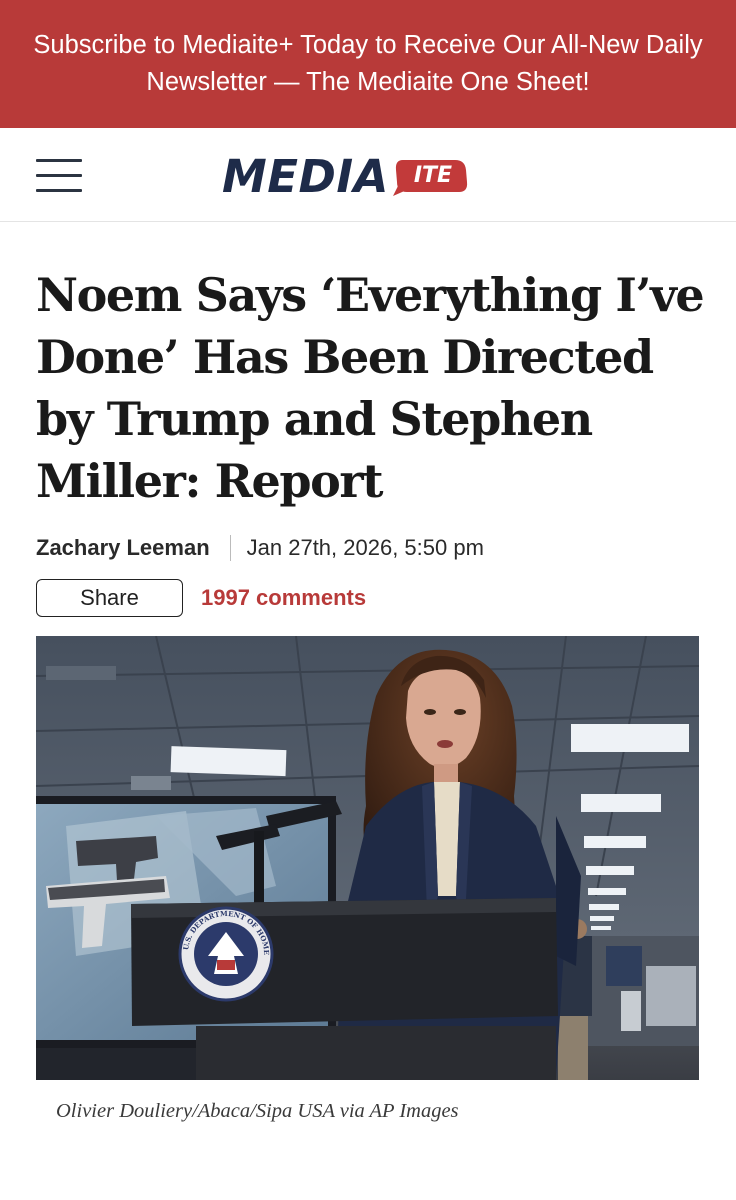 The width and height of the screenshot is (736, 1200). I want to click on logo-wordmark: MEDIA, so click(305, 176).